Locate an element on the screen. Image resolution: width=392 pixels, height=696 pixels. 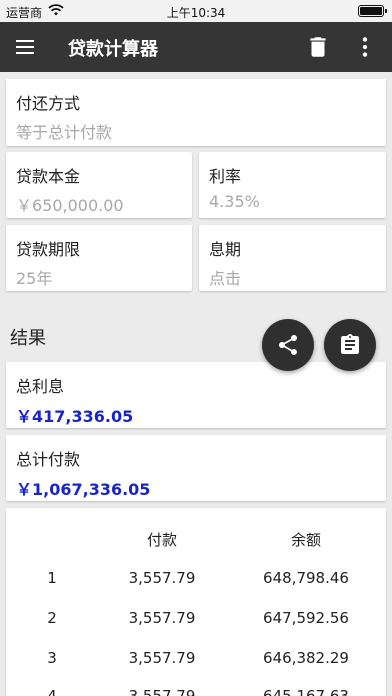
row-balance: 647,592.56 is located at coordinates (306, 618).